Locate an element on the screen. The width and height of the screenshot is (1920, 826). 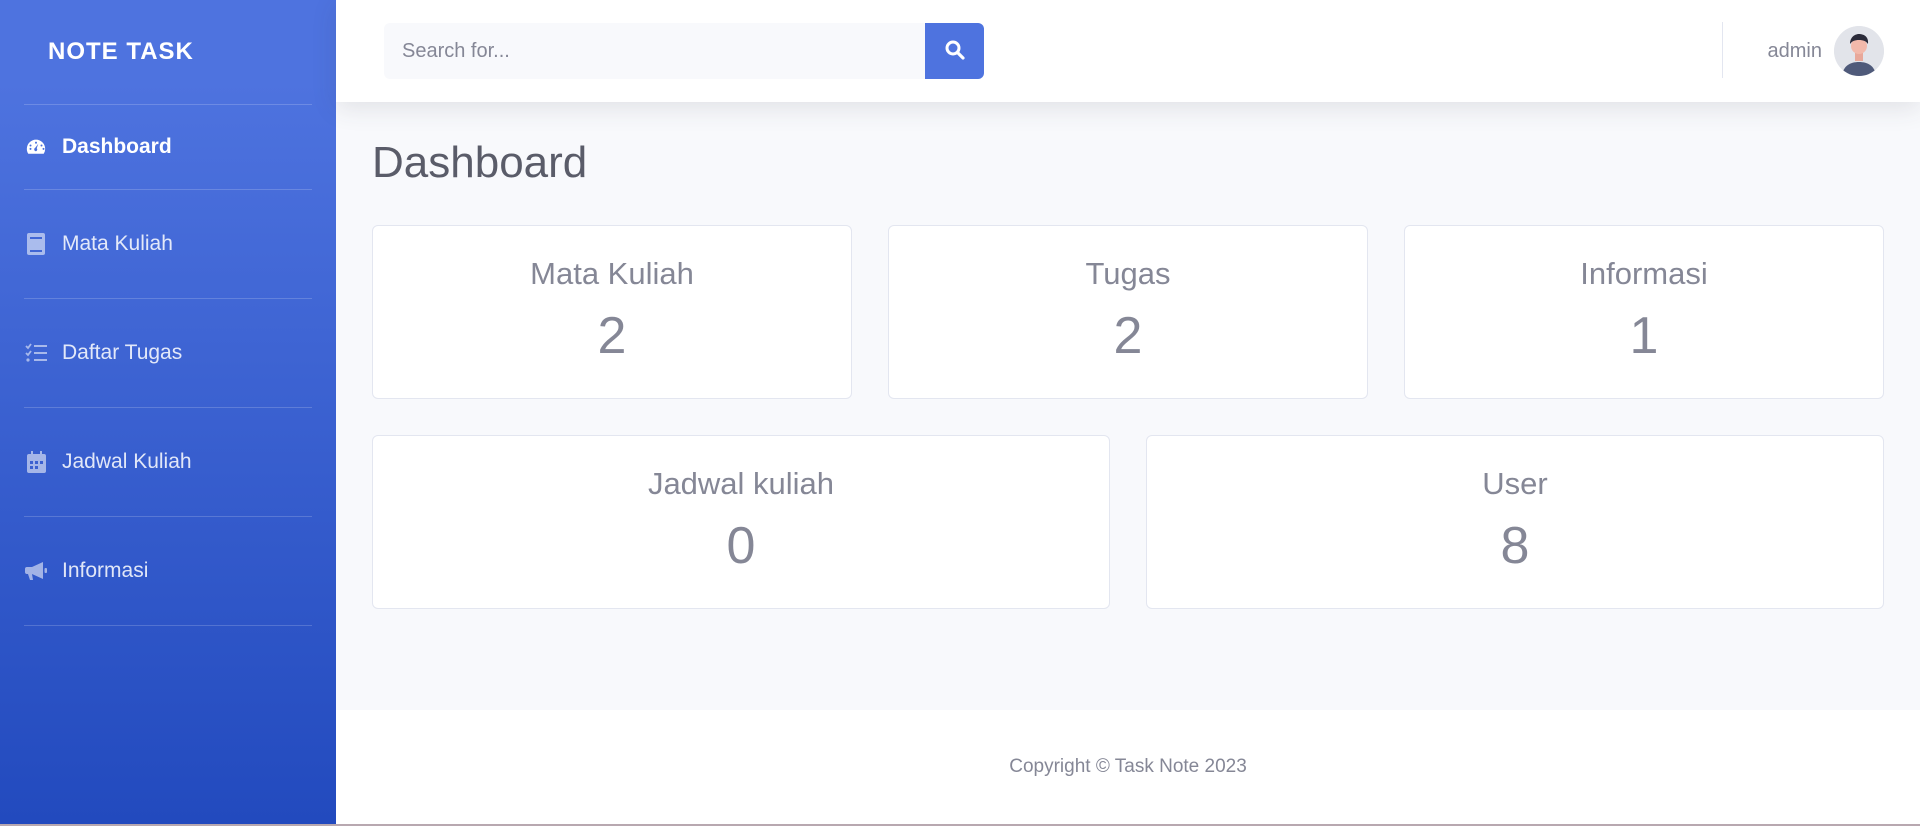
card-mata-kuliah: Mata Kuliah 2 is located at coordinates (612, 312).